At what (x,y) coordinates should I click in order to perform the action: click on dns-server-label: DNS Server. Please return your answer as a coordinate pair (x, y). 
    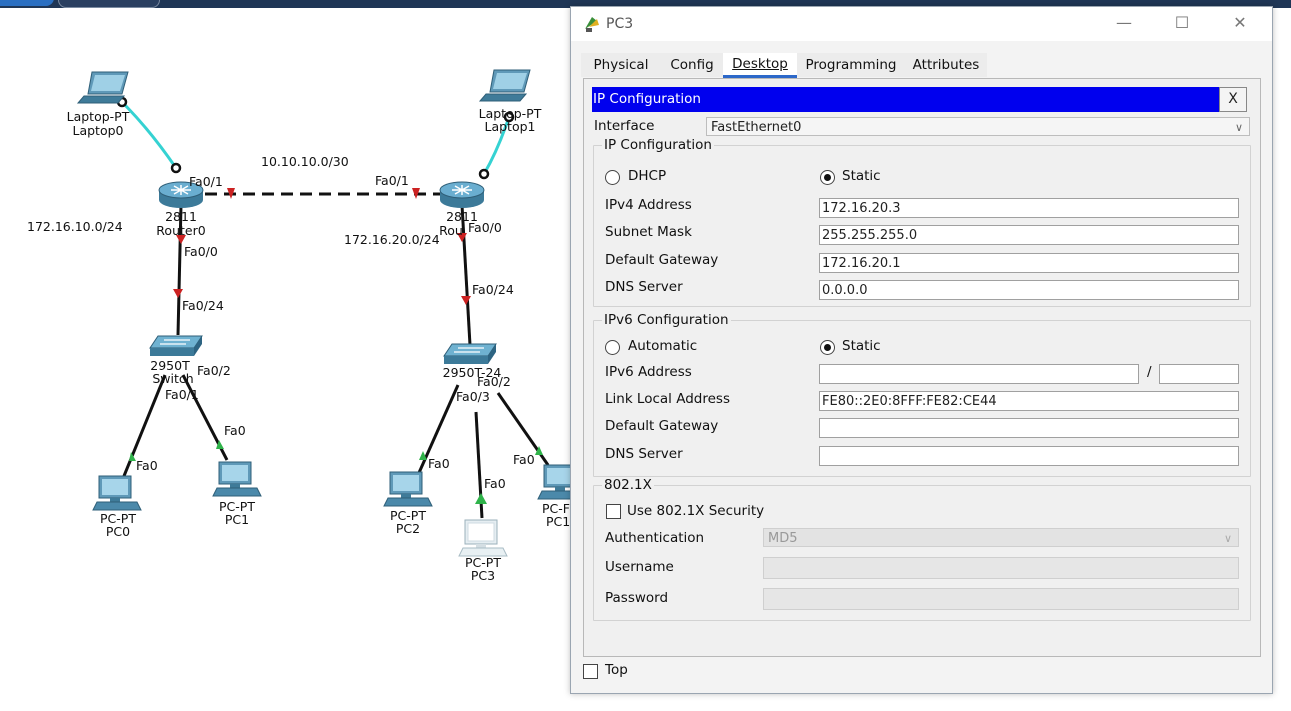
    Looking at the image, I should click on (644, 287).